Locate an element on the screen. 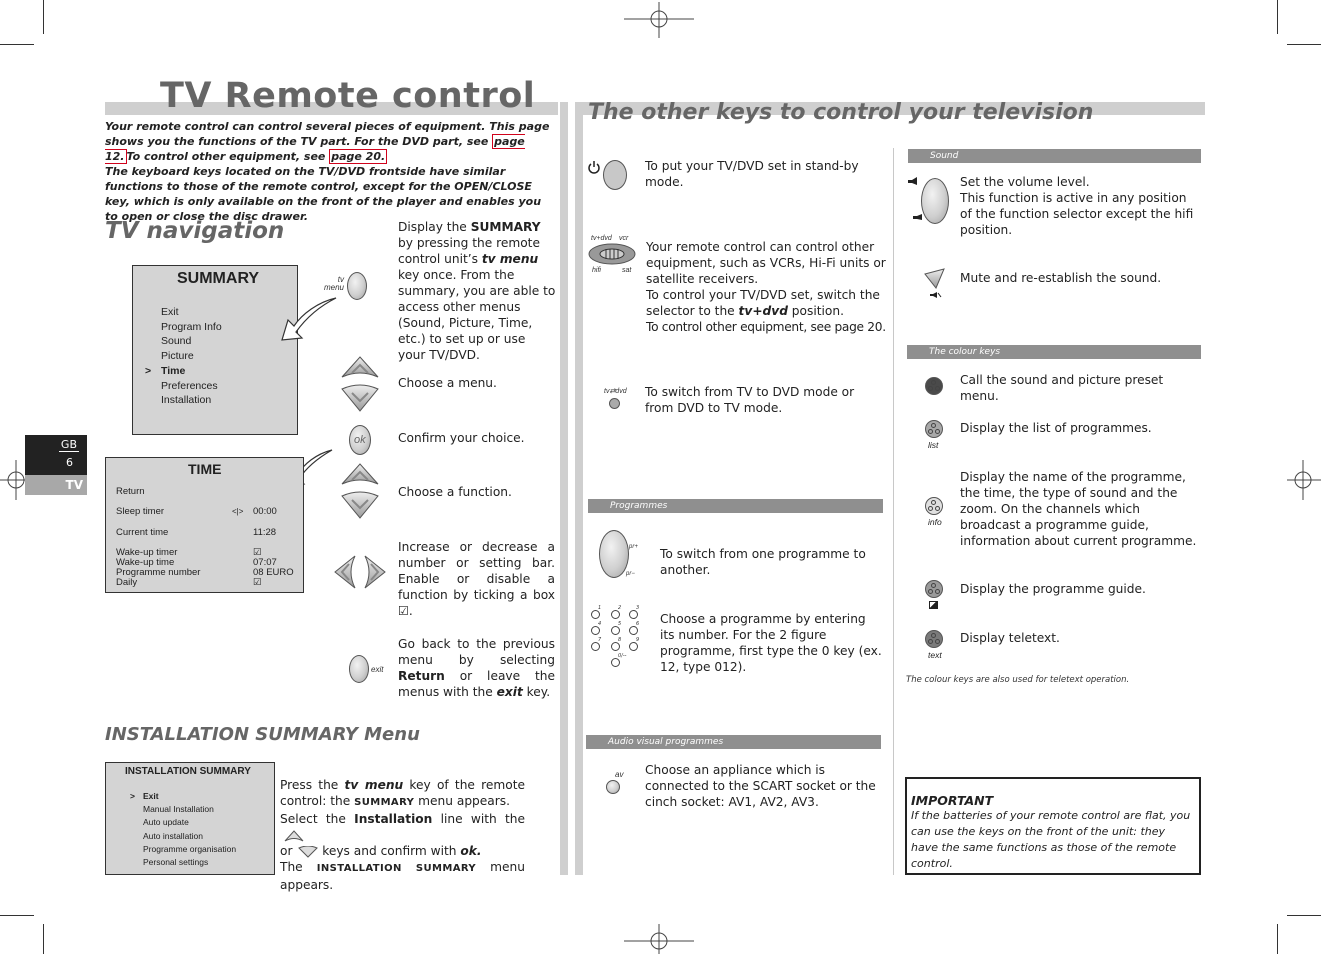 The height and width of the screenshot is (954, 1321). programme-switch-description: To switch from one programme to another. is located at coordinates (763, 562).